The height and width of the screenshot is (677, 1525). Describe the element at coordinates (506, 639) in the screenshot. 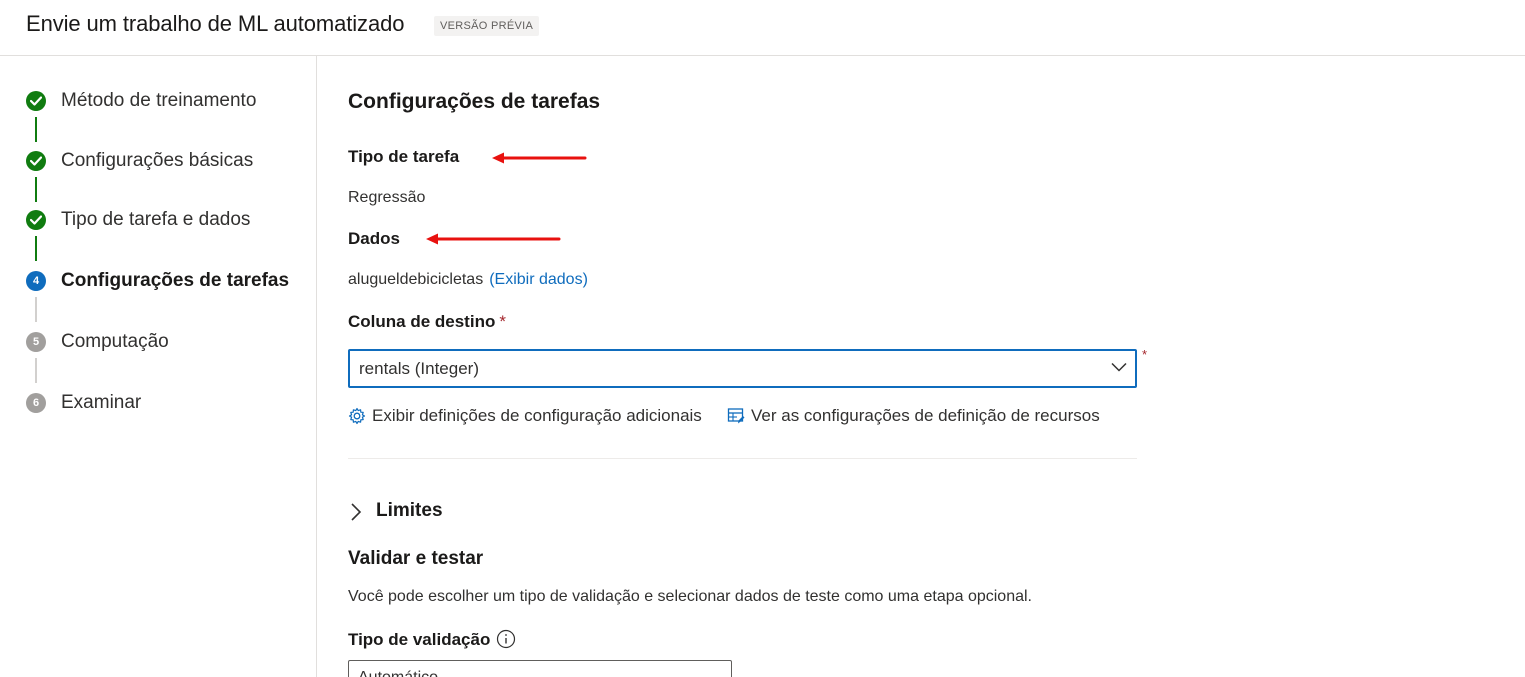

I see `info-icon` at that location.